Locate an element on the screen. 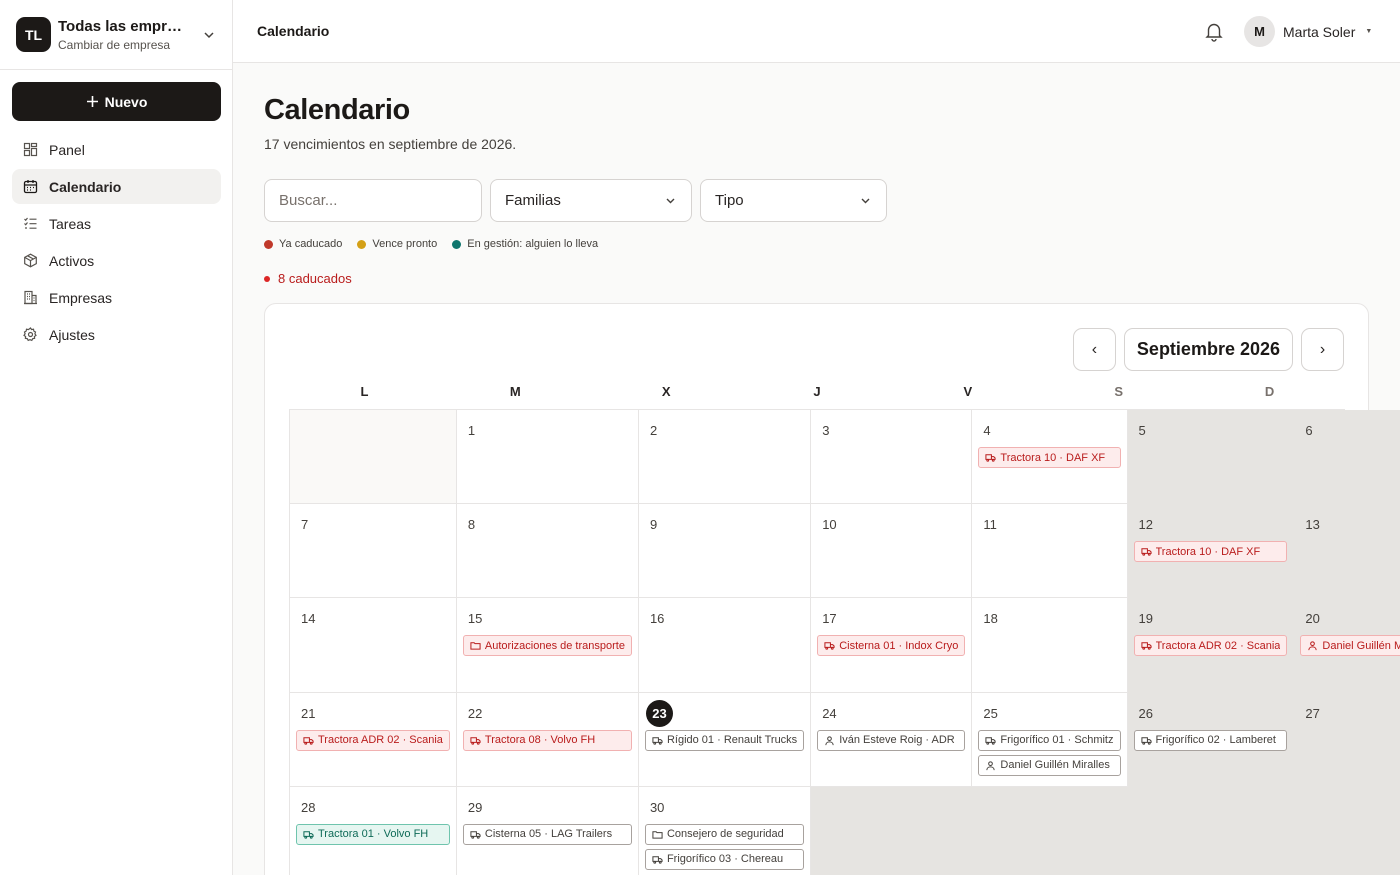 The height and width of the screenshot is (875, 1400). calendar-day-cell: 15 Autorizaciones de transporte is located at coordinates (547, 645).